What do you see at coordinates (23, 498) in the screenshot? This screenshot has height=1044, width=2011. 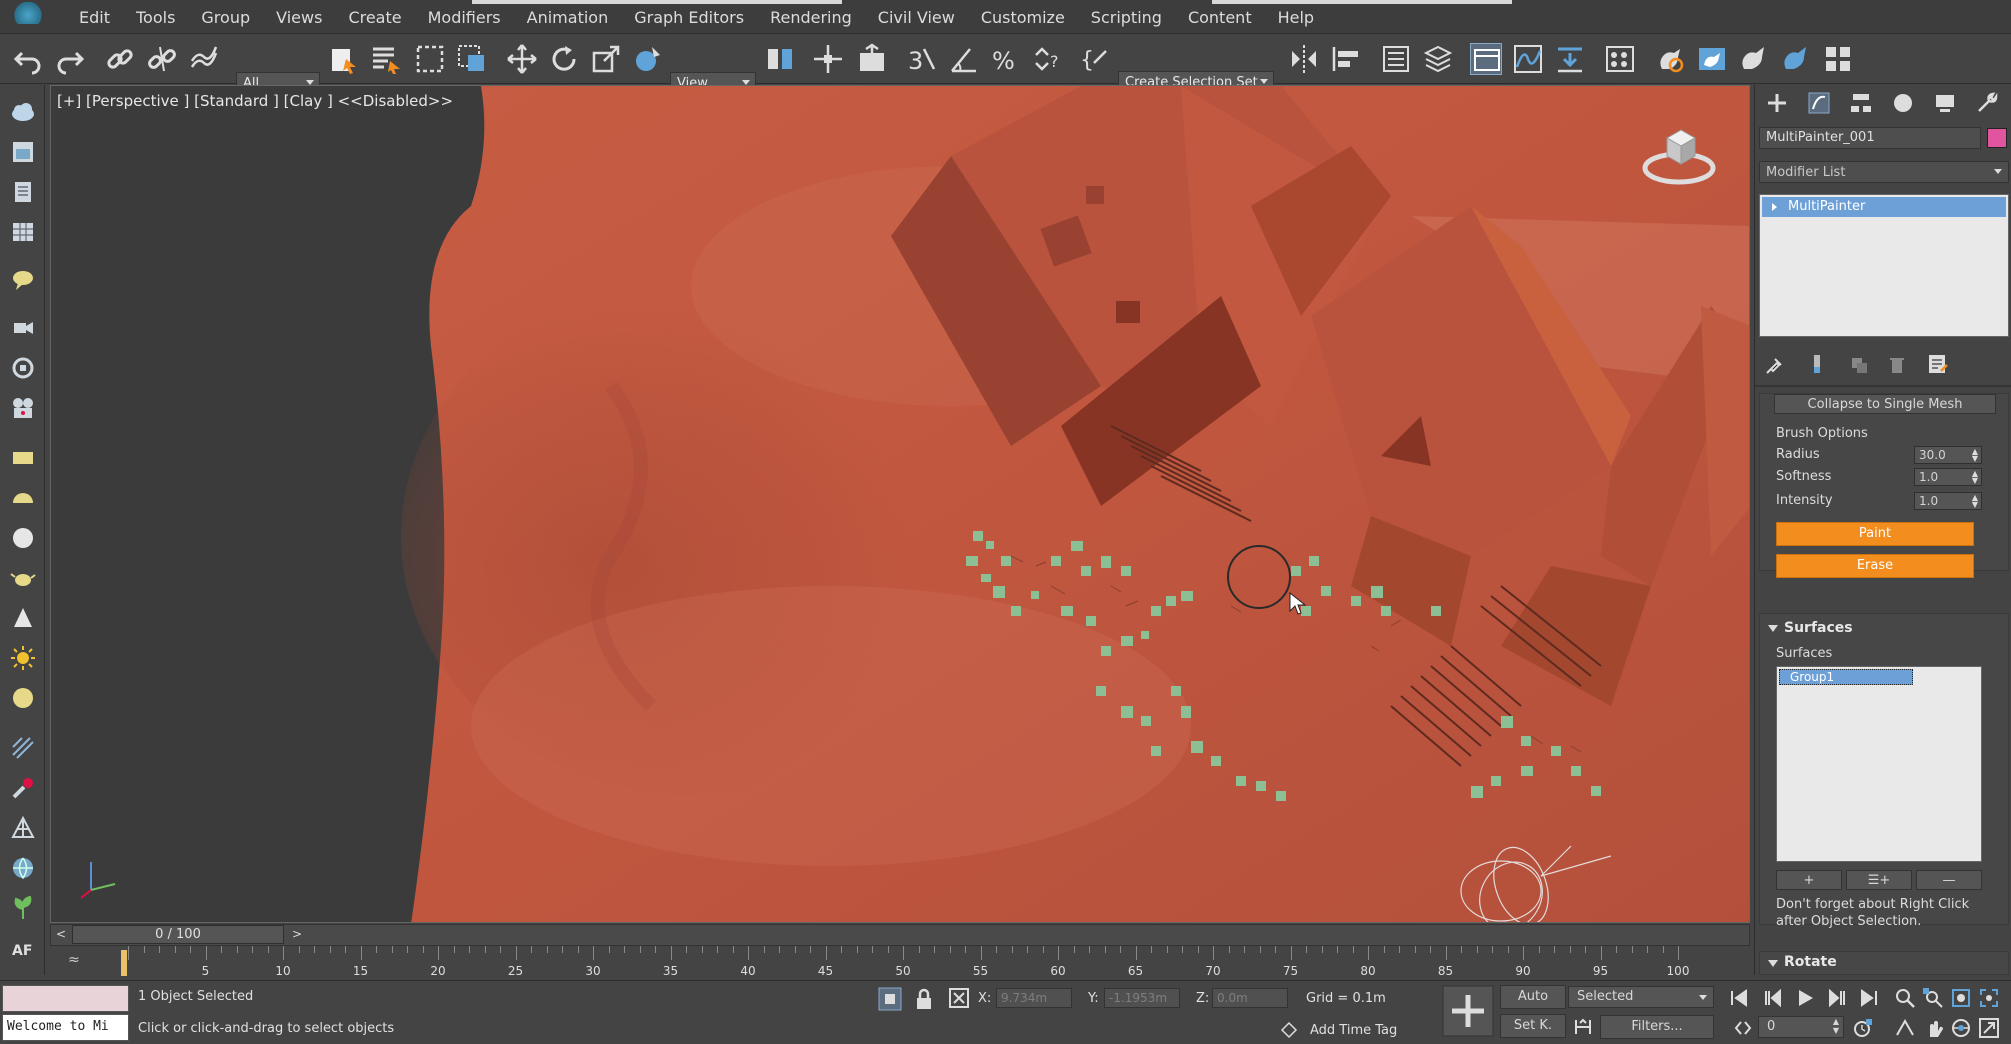 I see `hemisphere-primitive-icon` at bounding box center [23, 498].